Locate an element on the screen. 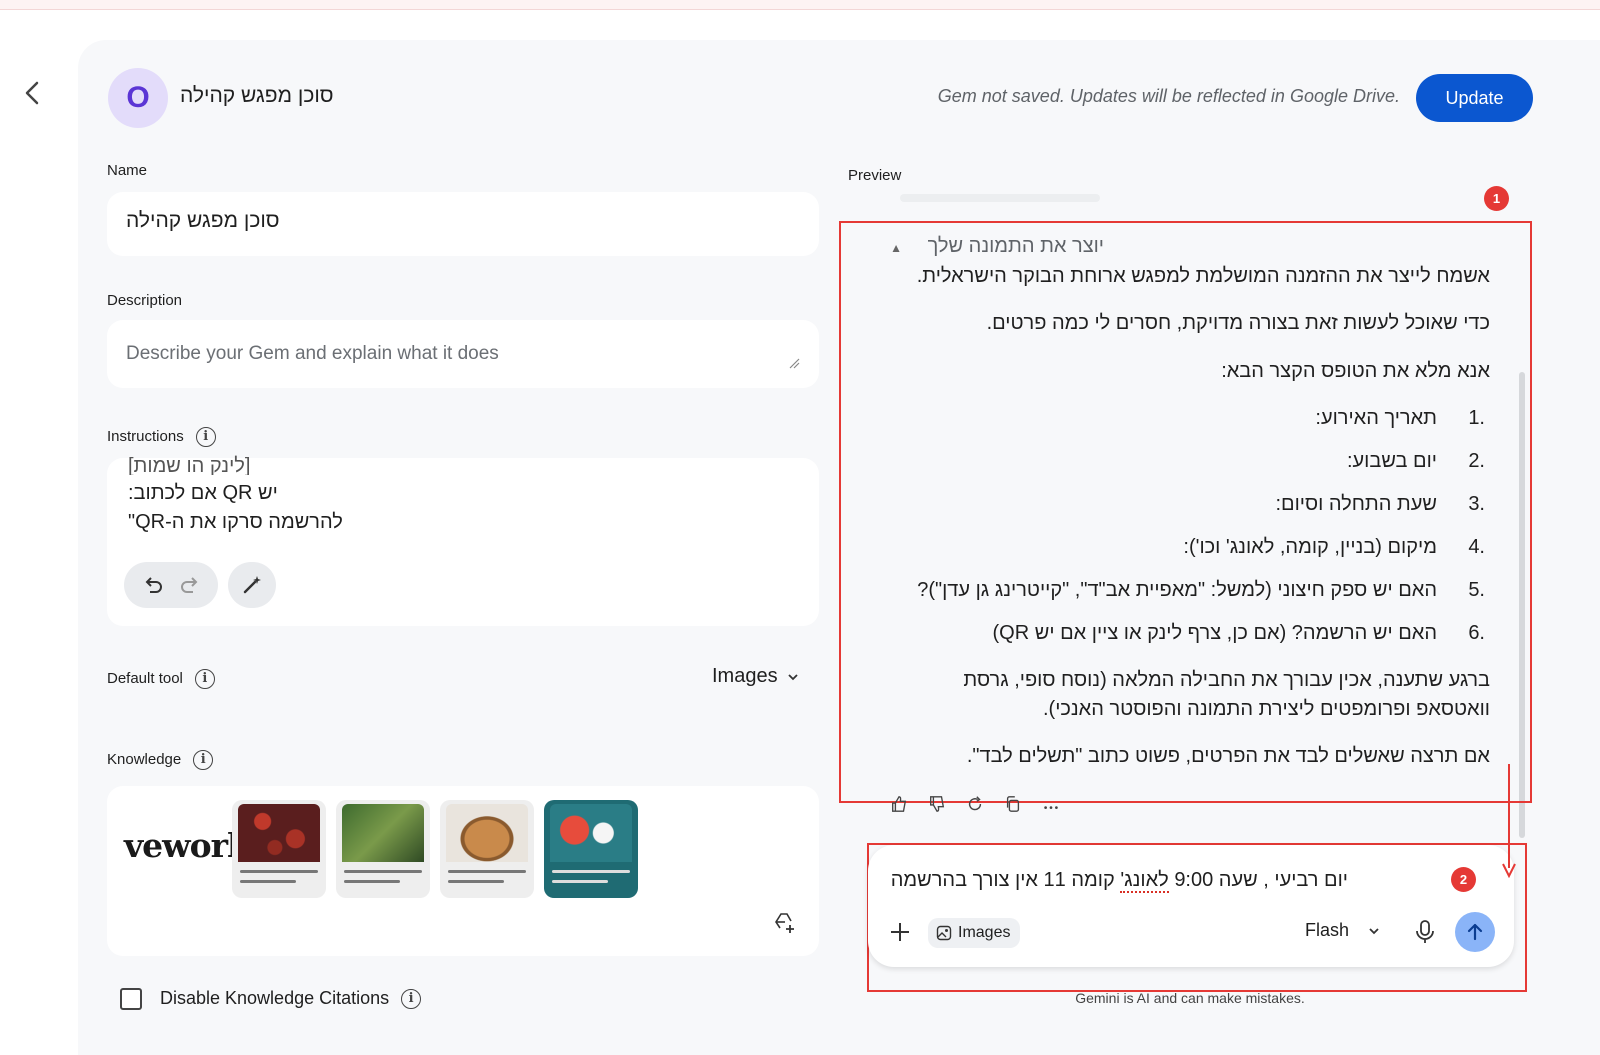 The width and height of the screenshot is (1600, 1055). prompt-input-card is located at coordinates (1191, 906).